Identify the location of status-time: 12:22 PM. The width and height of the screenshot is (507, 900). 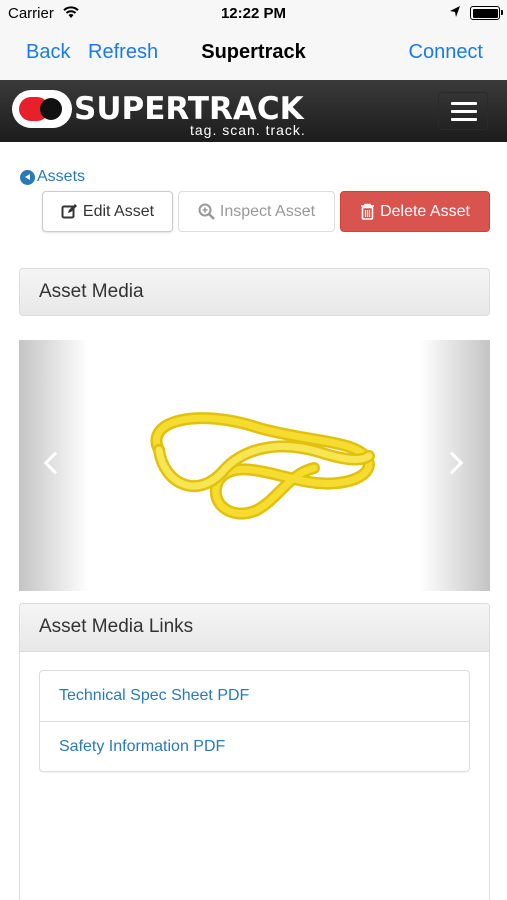
(253, 13).